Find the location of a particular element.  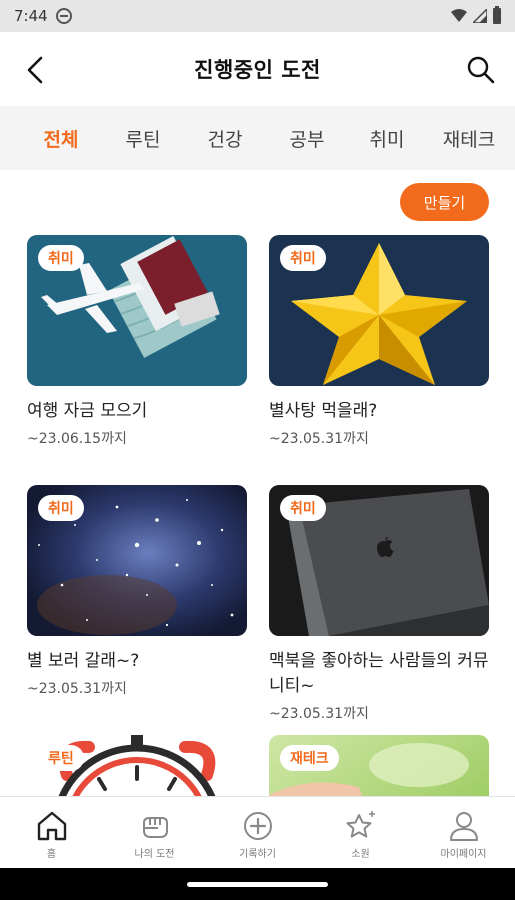

create-challenge-button: 만들기 is located at coordinates (444, 202).